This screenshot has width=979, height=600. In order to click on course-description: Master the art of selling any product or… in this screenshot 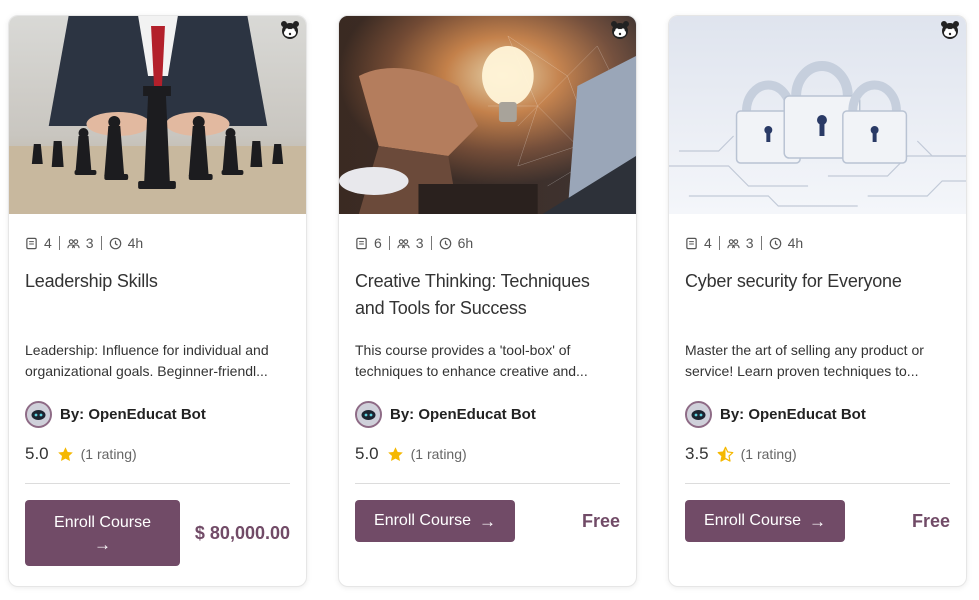, I will do `click(804, 360)`.